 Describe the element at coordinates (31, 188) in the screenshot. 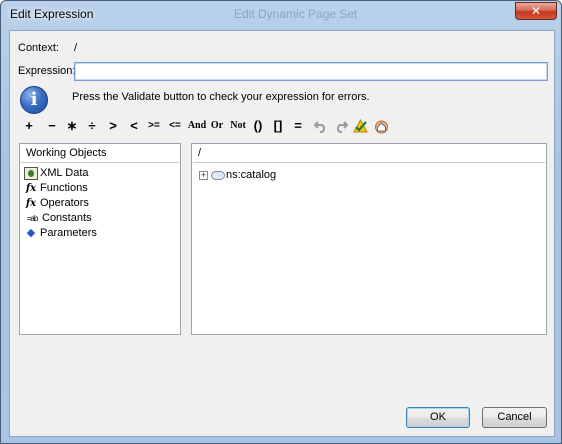

I see `function-icon: fx` at that location.